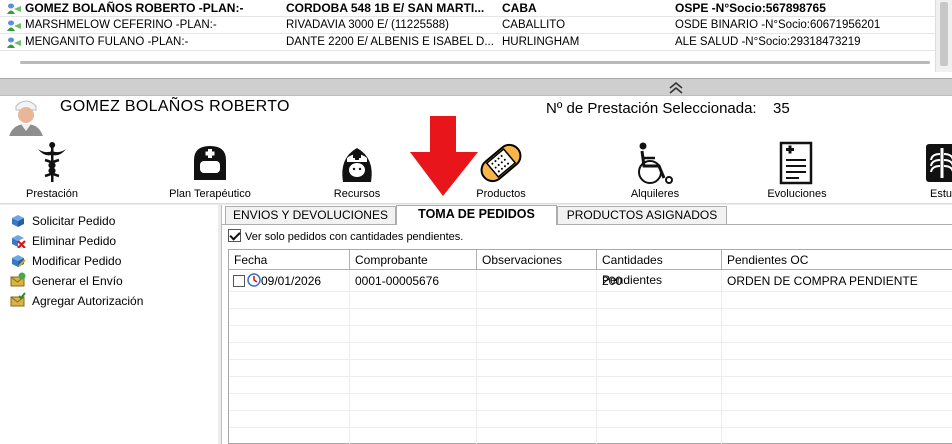  What do you see at coordinates (676, 88) in the screenshot?
I see `chevron-up-double-icon` at bounding box center [676, 88].